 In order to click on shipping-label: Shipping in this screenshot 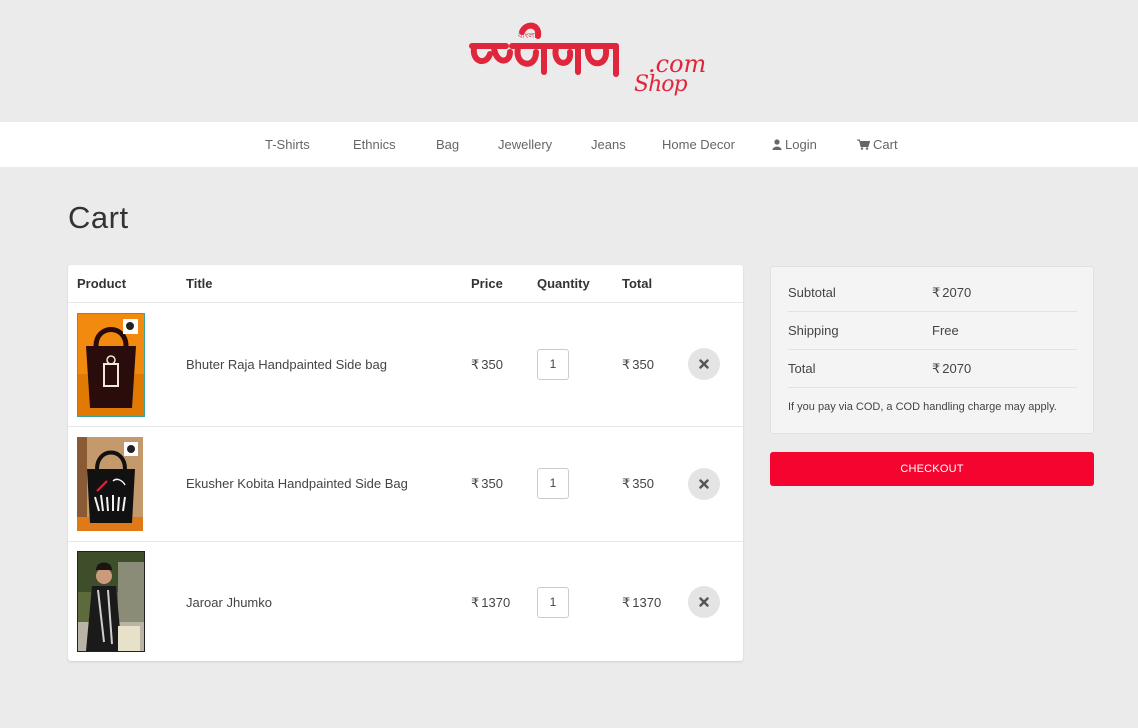, I will do `click(813, 330)`.